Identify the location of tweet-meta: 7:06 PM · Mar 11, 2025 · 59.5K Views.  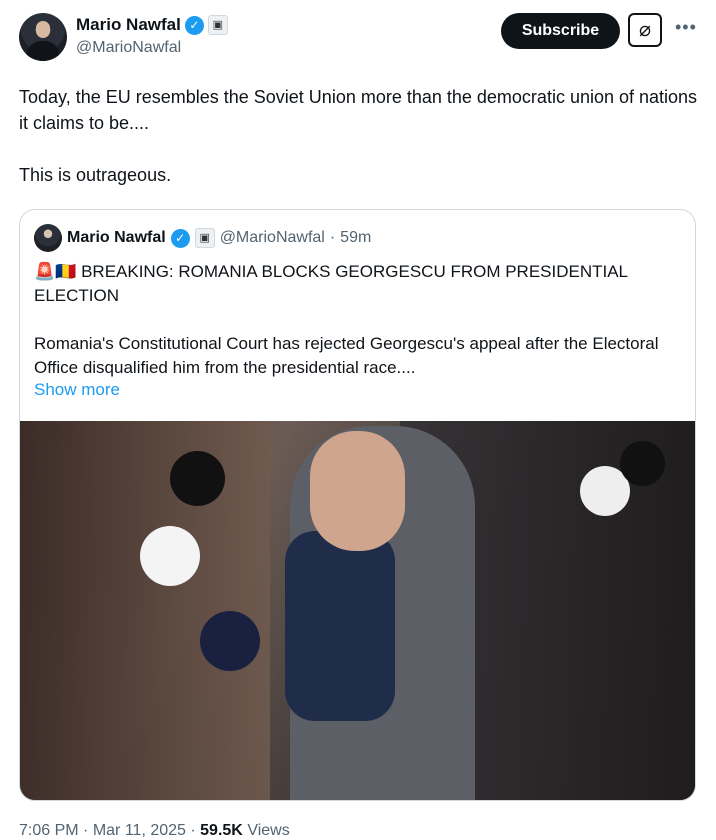
(154, 831).